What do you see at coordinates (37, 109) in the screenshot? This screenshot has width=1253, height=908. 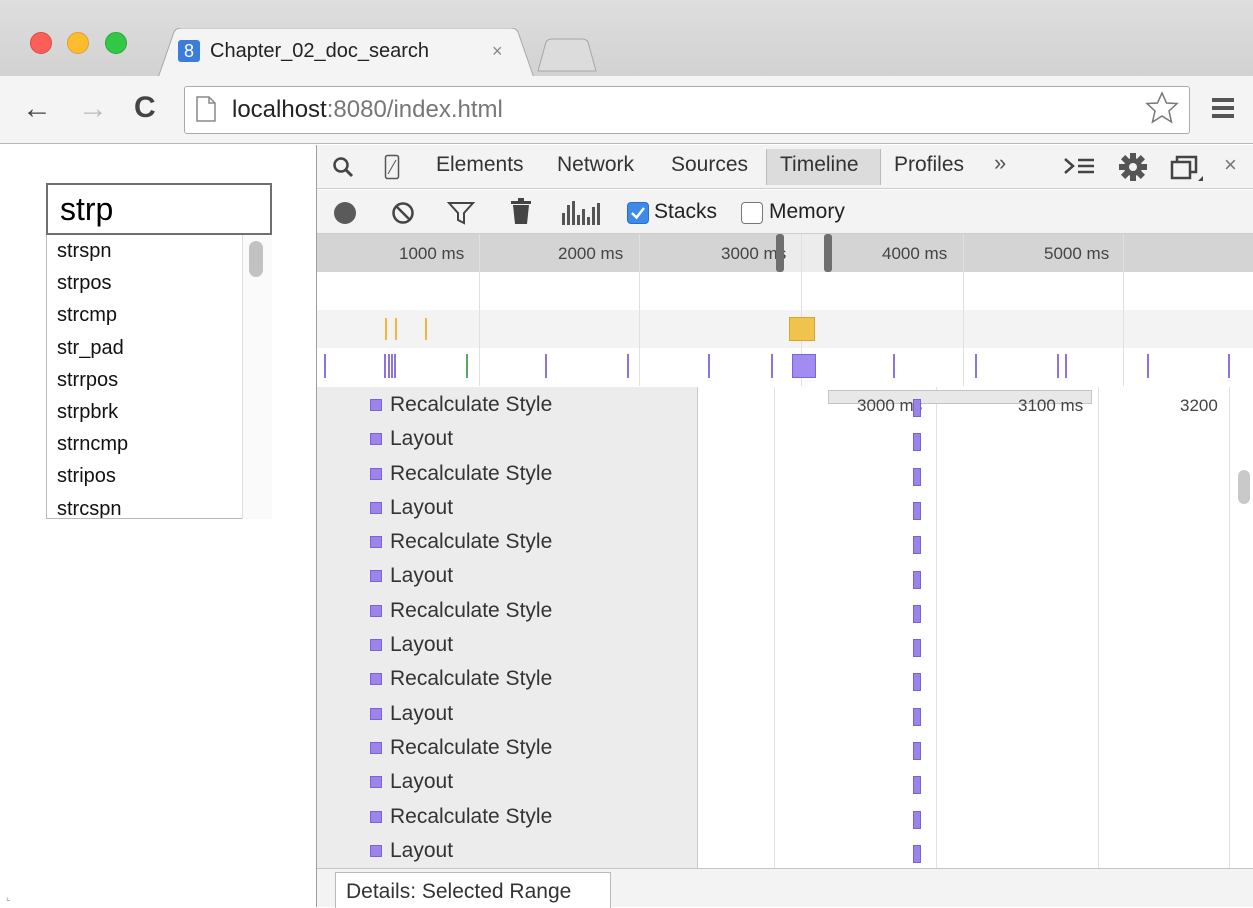 I see `back-button: ←` at bounding box center [37, 109].